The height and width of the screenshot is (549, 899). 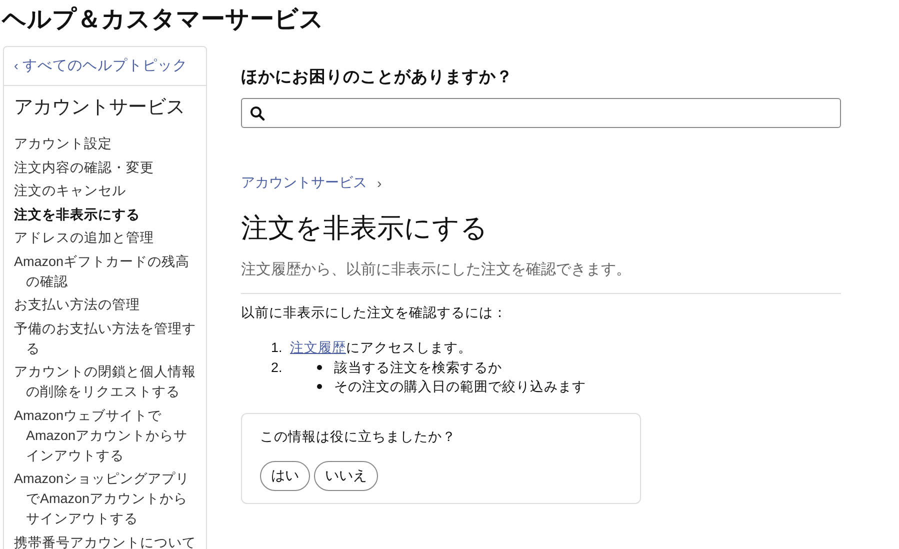 What do you see at coordinates (381, 348) in the screenshot?
I see `step-text: 注文履歴にアクセスします。` at bounding box center [381, 348].